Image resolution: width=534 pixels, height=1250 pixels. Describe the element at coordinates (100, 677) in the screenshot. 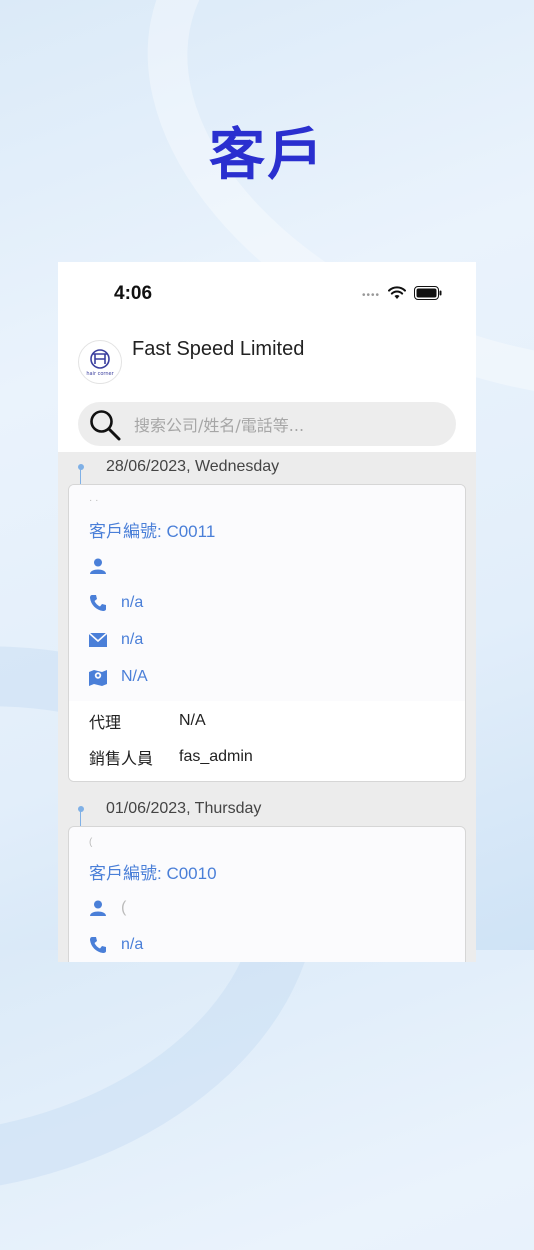

I see `map-pin-icon` at that location.